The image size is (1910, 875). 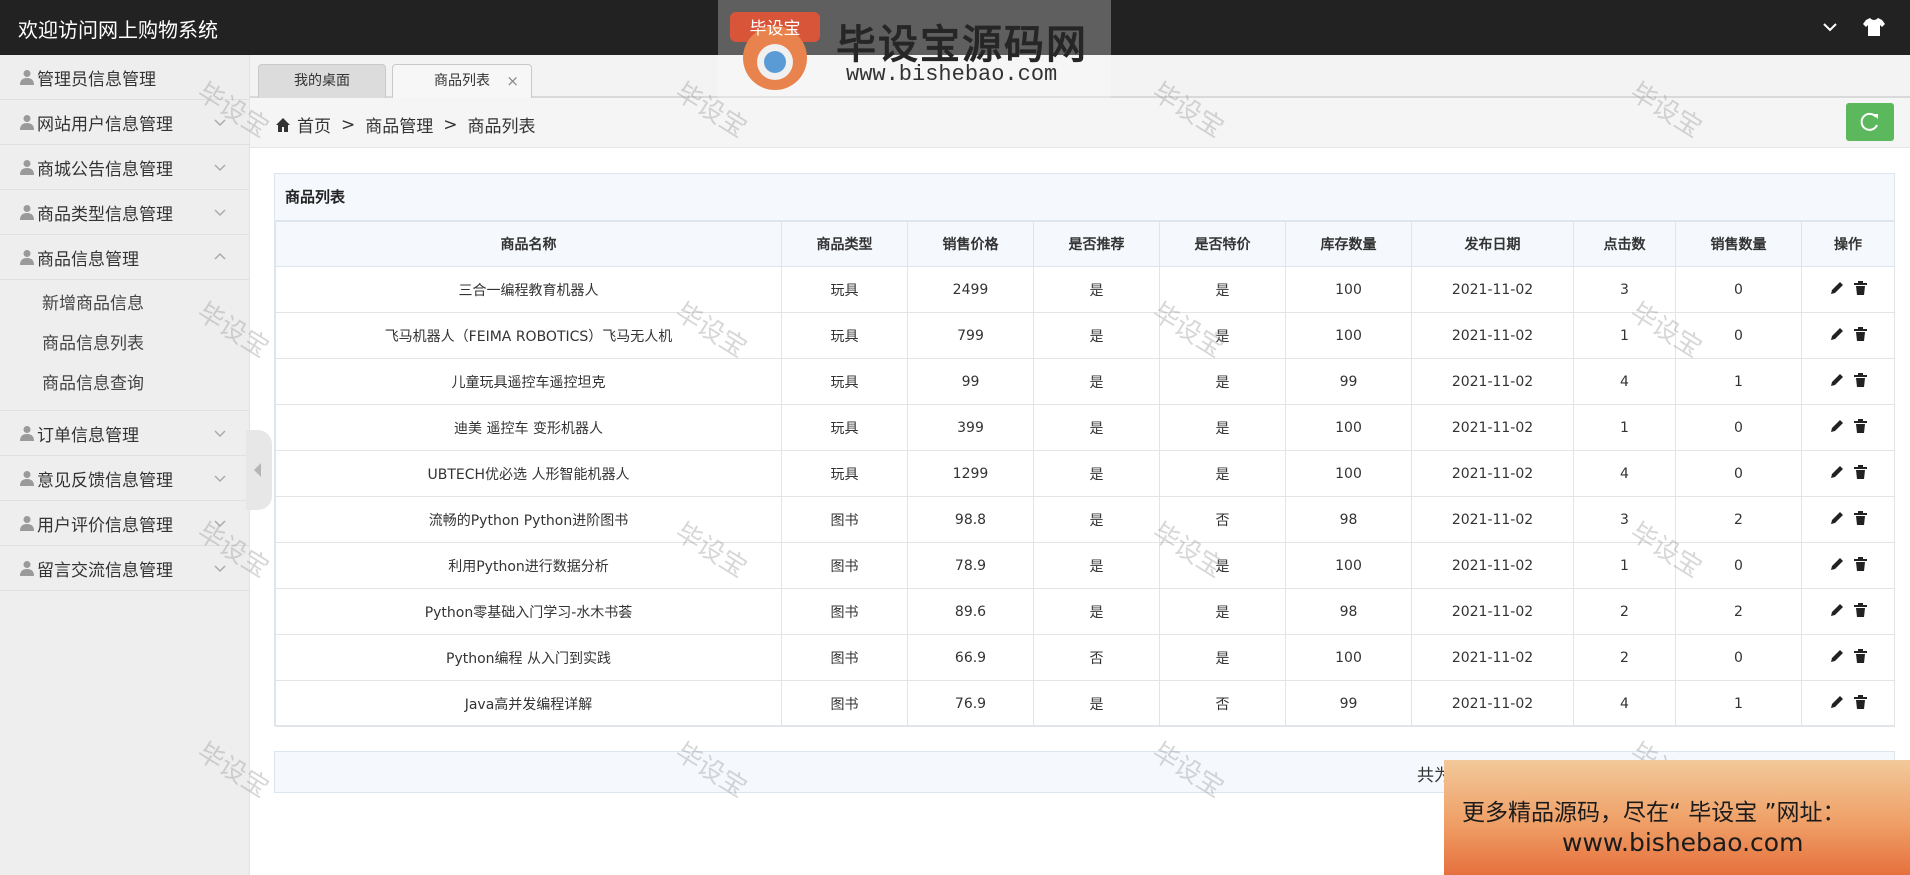 What do you see at coordinates (1654, 813) in the screenshot?
I see `promo-line-1: 更多精品源码，尽在“ 毕设宝 ”网址：` at bounding box center [1654, 813].